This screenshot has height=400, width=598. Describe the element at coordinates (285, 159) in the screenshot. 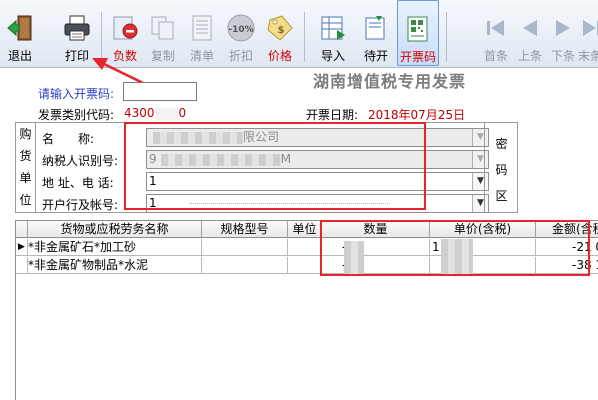

I see `buyer-tax-id-end: M` at that location.